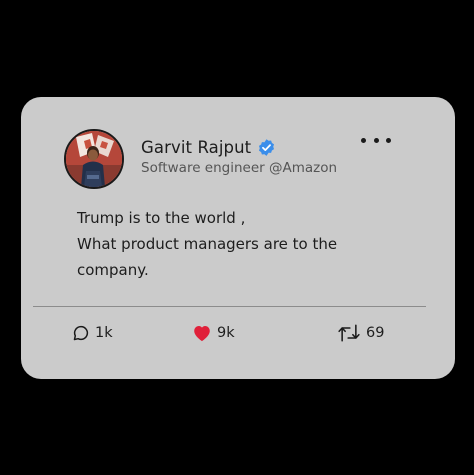 This screenshot has width=474, height=475. What do you see at coordinates (349, 333) in the screenshot?
I see `retweet-icon` at bounding box center [349, 333].